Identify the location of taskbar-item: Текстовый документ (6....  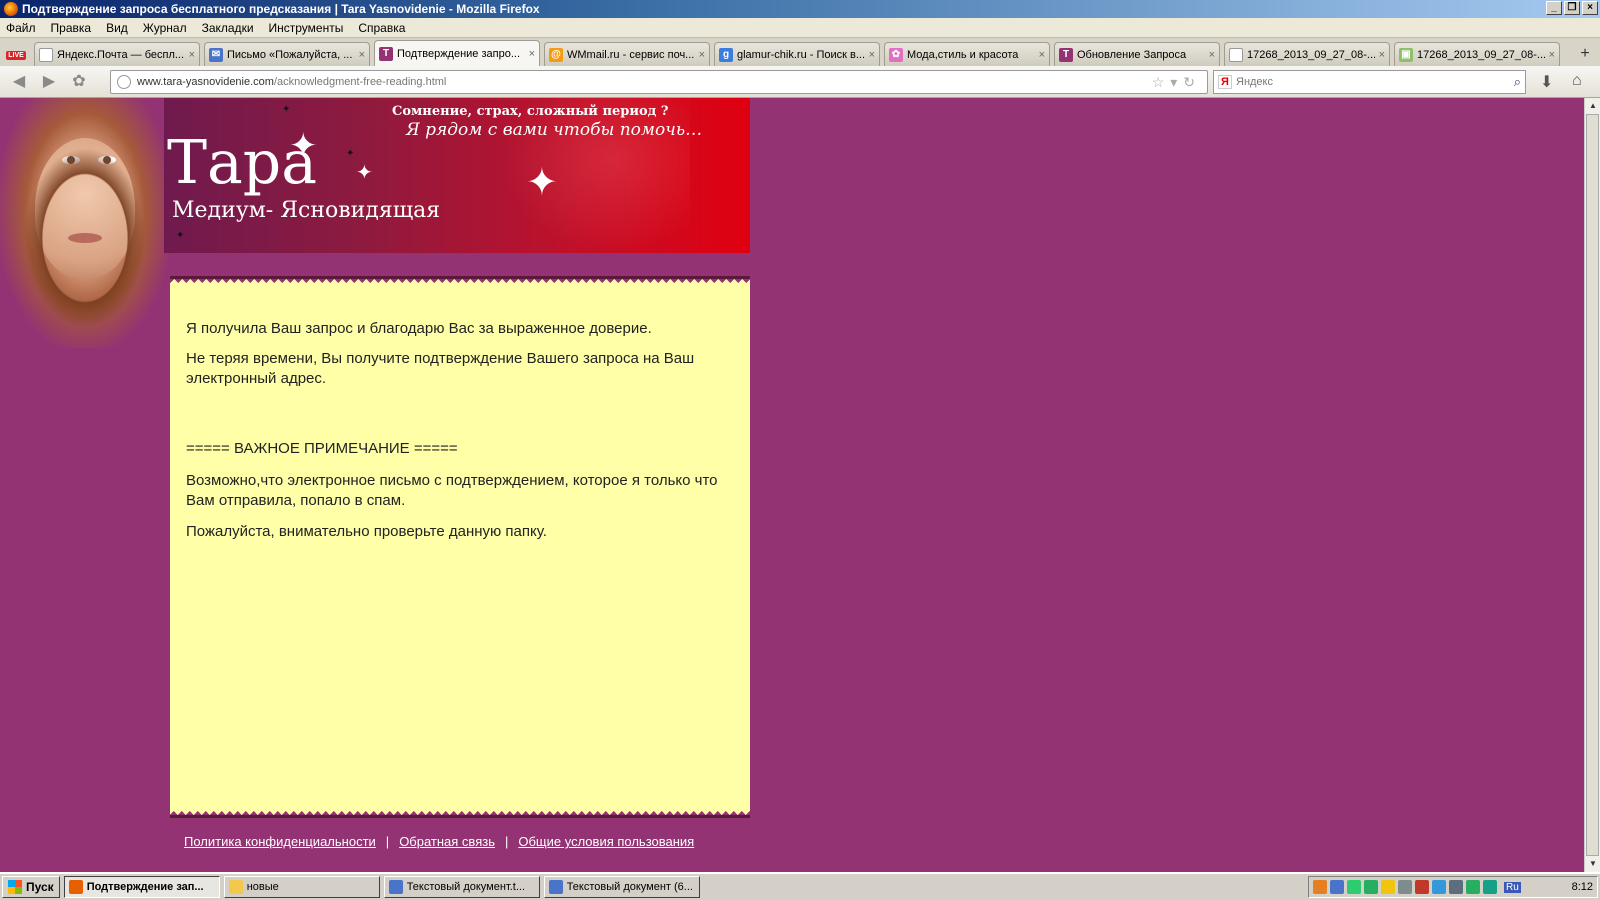
(621, 887).